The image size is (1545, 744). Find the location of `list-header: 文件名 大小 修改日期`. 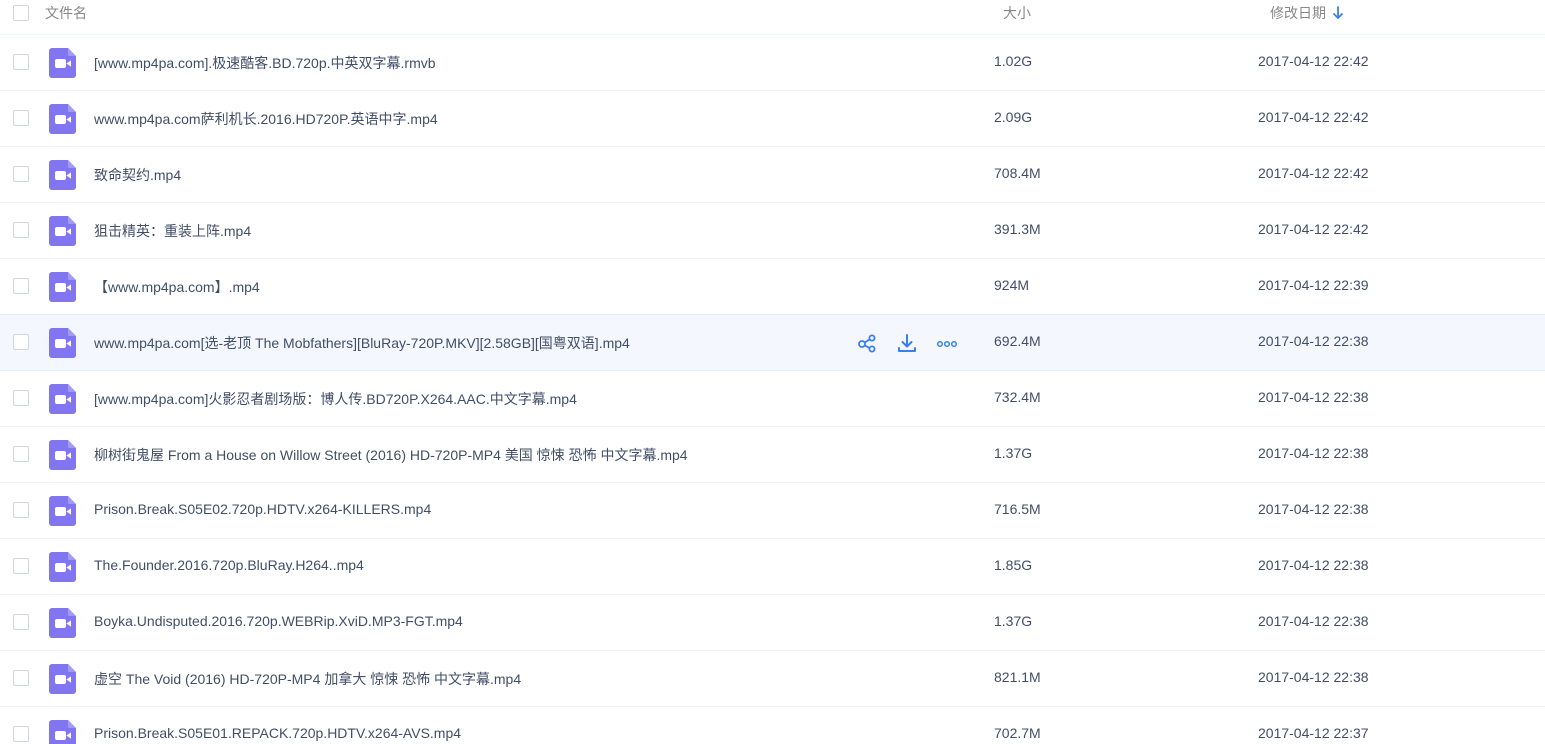

list-header: 文件名 大小 修改日期 is located at coordinates (772, 17).